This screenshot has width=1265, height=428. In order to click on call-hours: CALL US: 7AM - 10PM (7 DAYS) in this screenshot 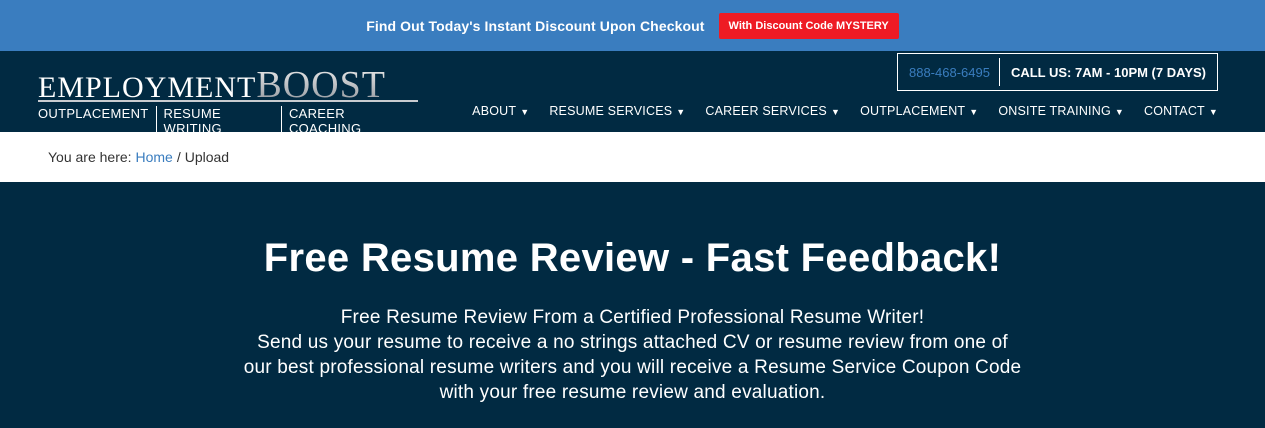, I will do `click(1108, 72)`.